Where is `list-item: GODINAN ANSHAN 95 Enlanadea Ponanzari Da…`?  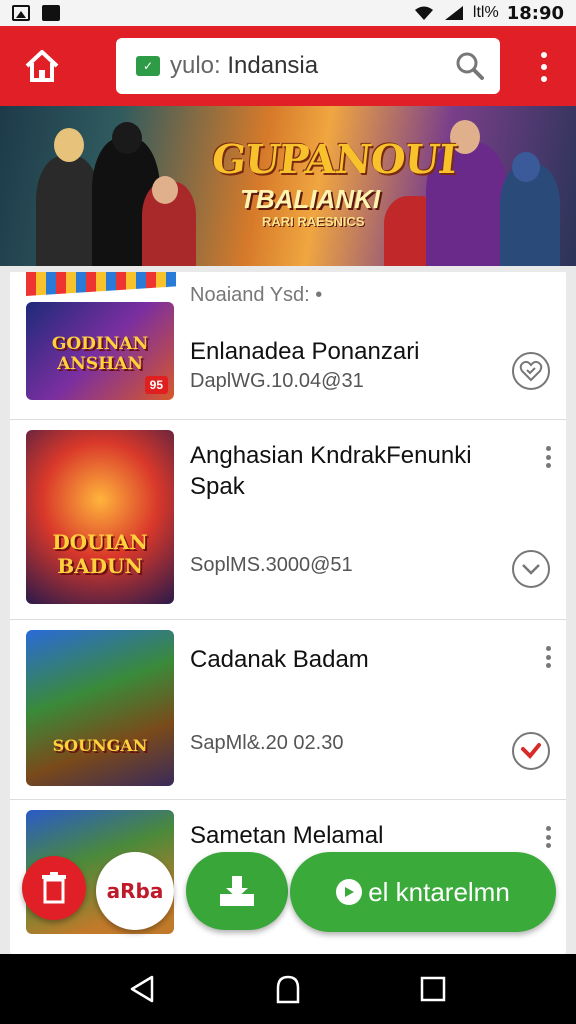
list-item: GODINAN ANSHAN 95 Enlanadea Ponanzari Da… is located at coordinates (288, 346).